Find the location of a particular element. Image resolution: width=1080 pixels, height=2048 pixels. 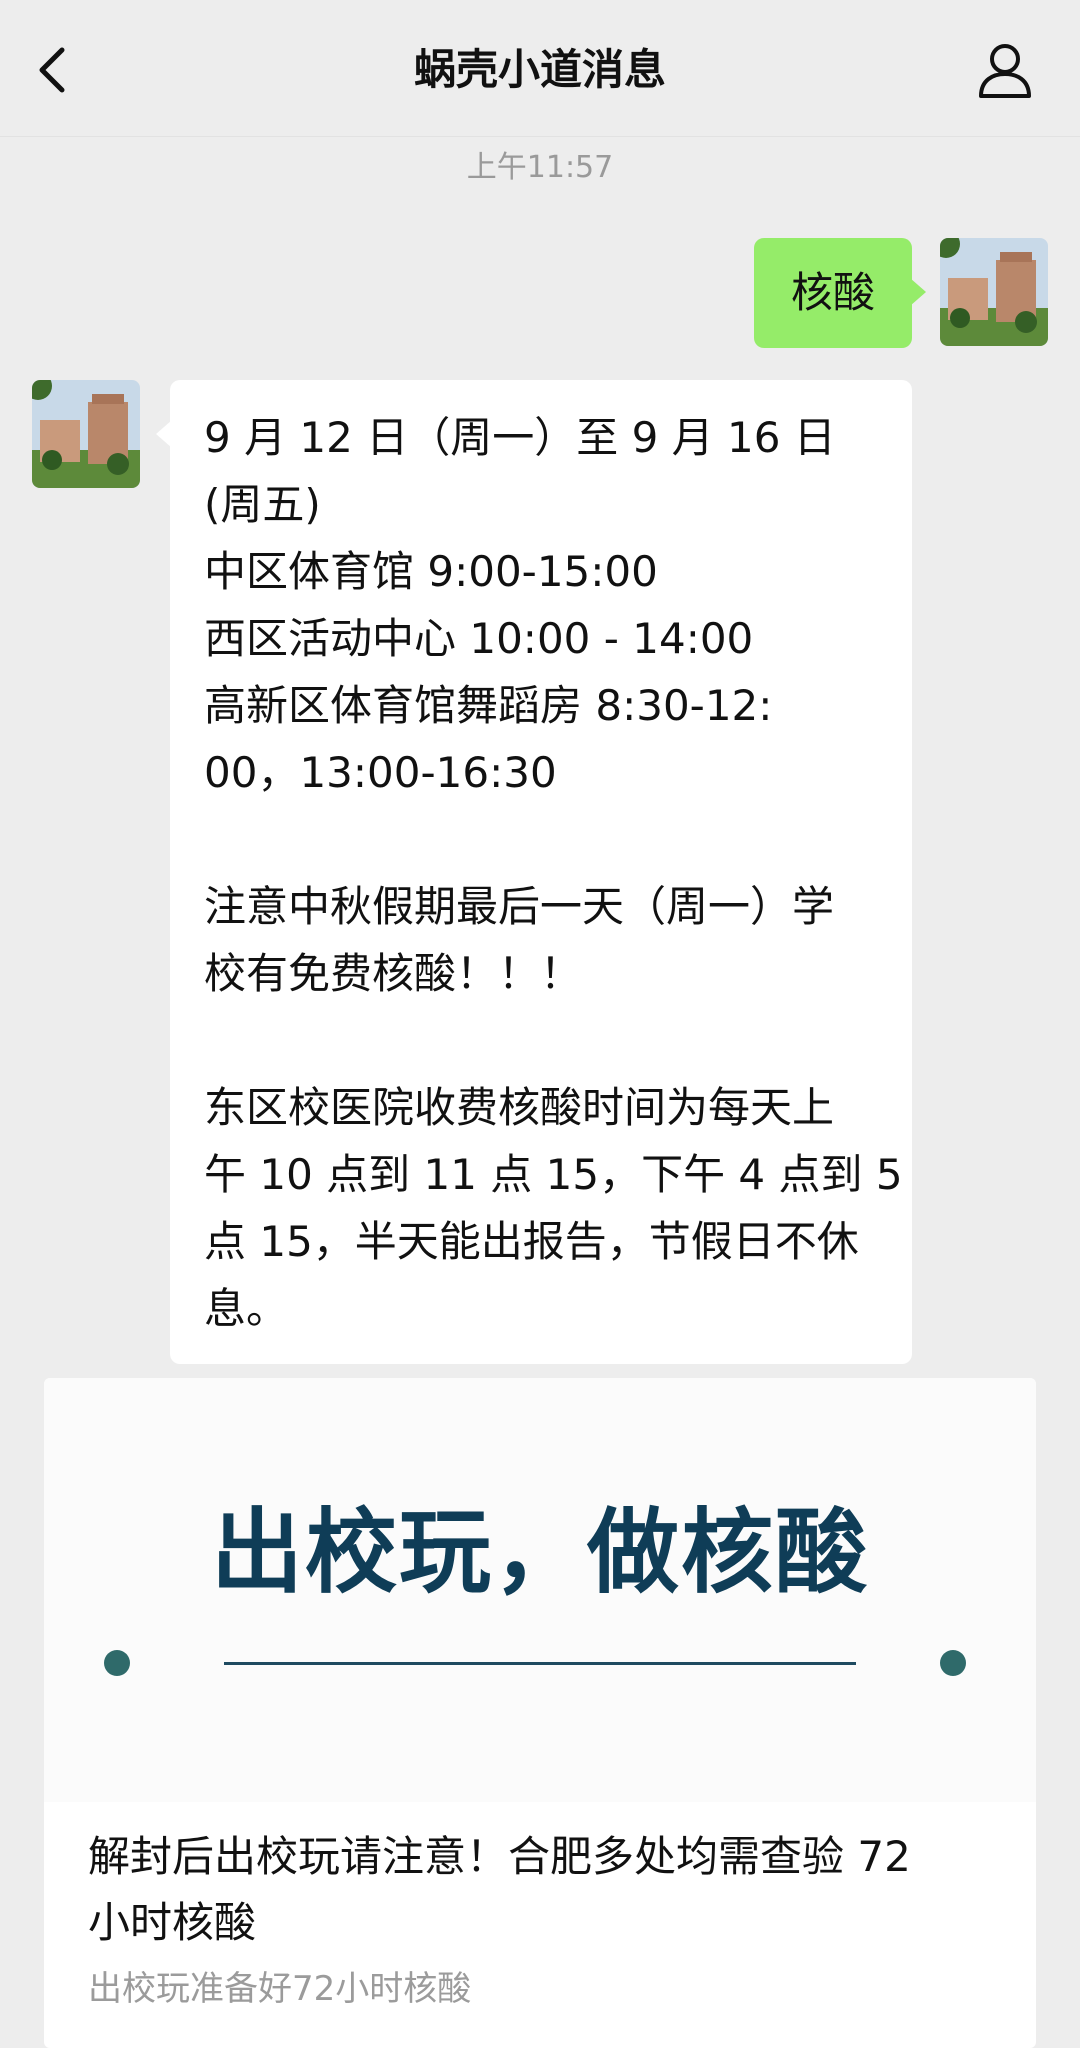

article-subtitle: 出校玩准备好72小时核酸 is located at coordinates (280, 1989).